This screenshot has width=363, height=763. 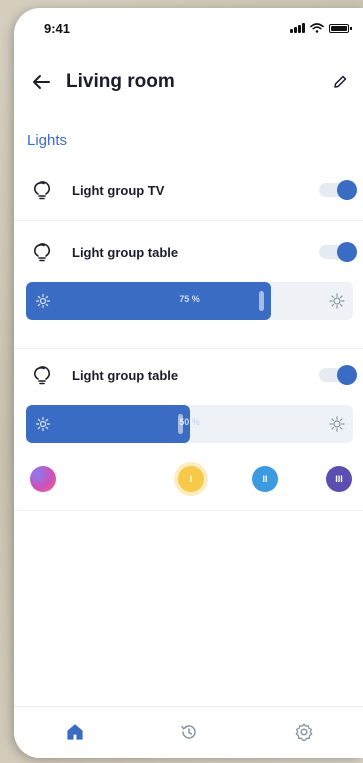 I want to click on status-time: 9:41, so click(x=57, y=28).